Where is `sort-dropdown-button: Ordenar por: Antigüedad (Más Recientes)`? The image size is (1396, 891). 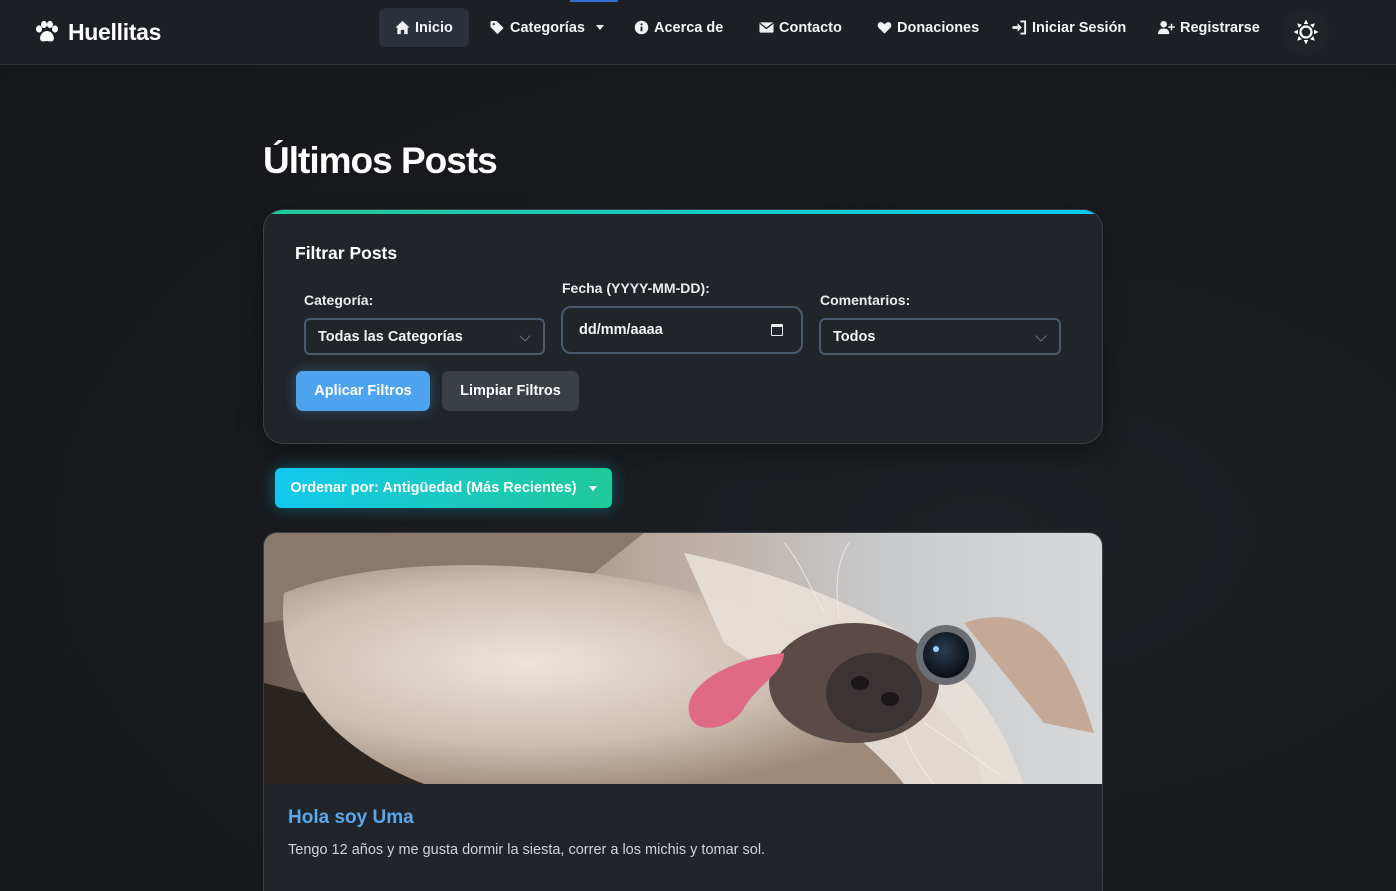 sort-dropdown-button: Ordenar por: Antigüedad (Más Recientes) is located at coordinates (443, 488).